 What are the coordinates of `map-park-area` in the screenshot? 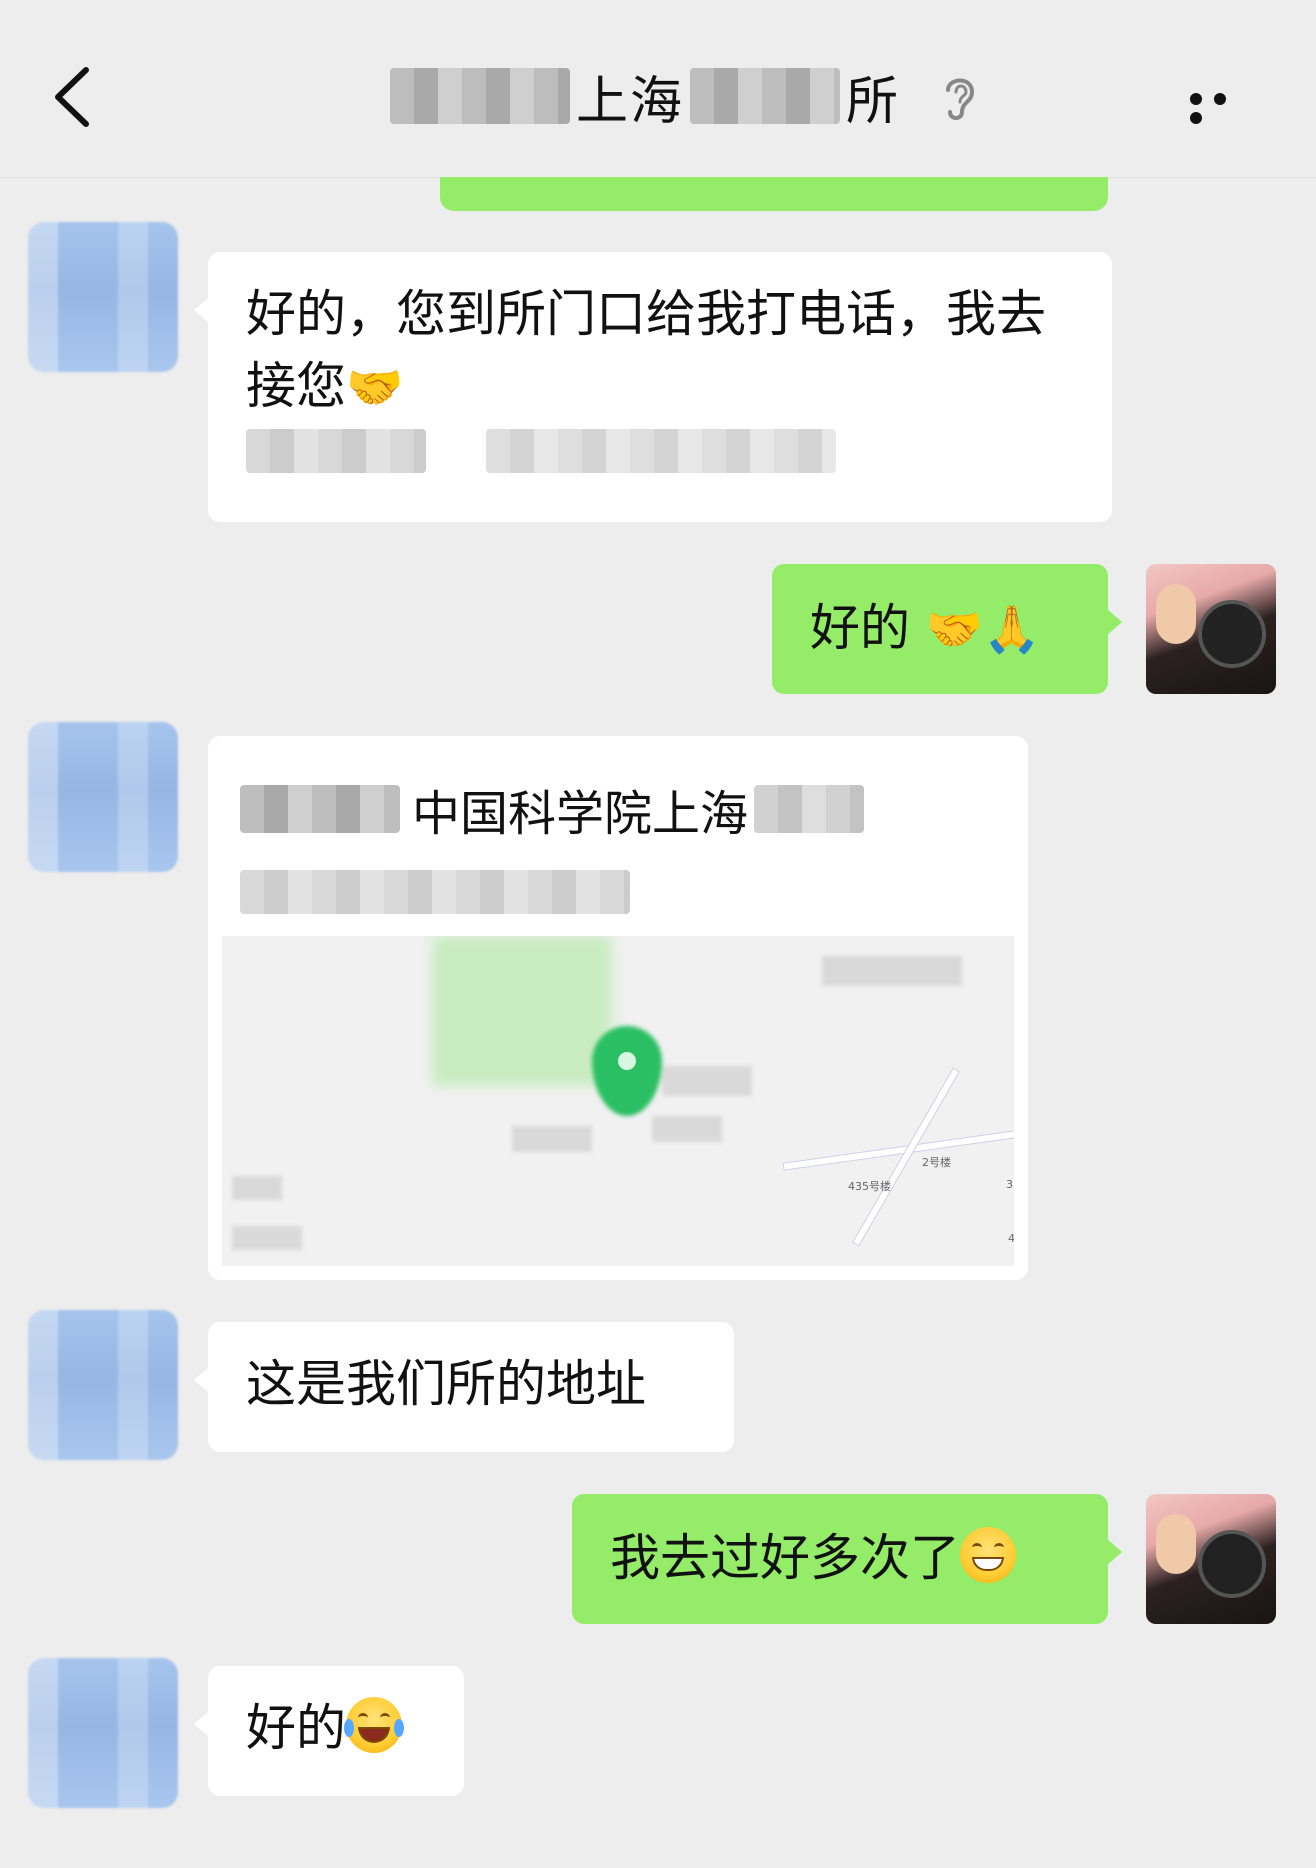 It's located at (522, 1011).